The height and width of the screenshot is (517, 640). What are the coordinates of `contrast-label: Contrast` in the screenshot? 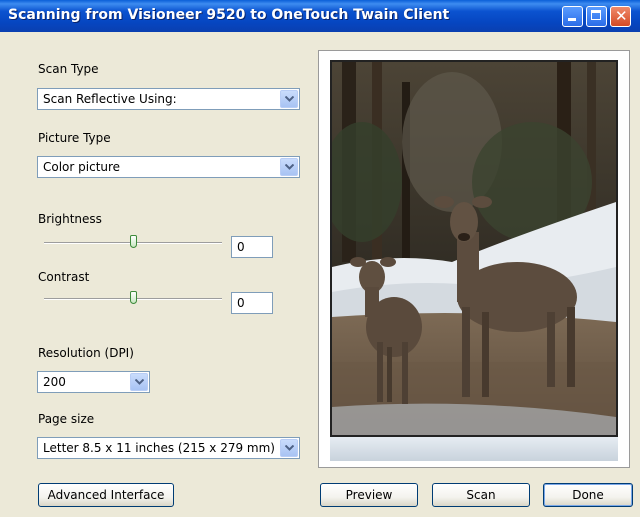 It's located at (64, 277).